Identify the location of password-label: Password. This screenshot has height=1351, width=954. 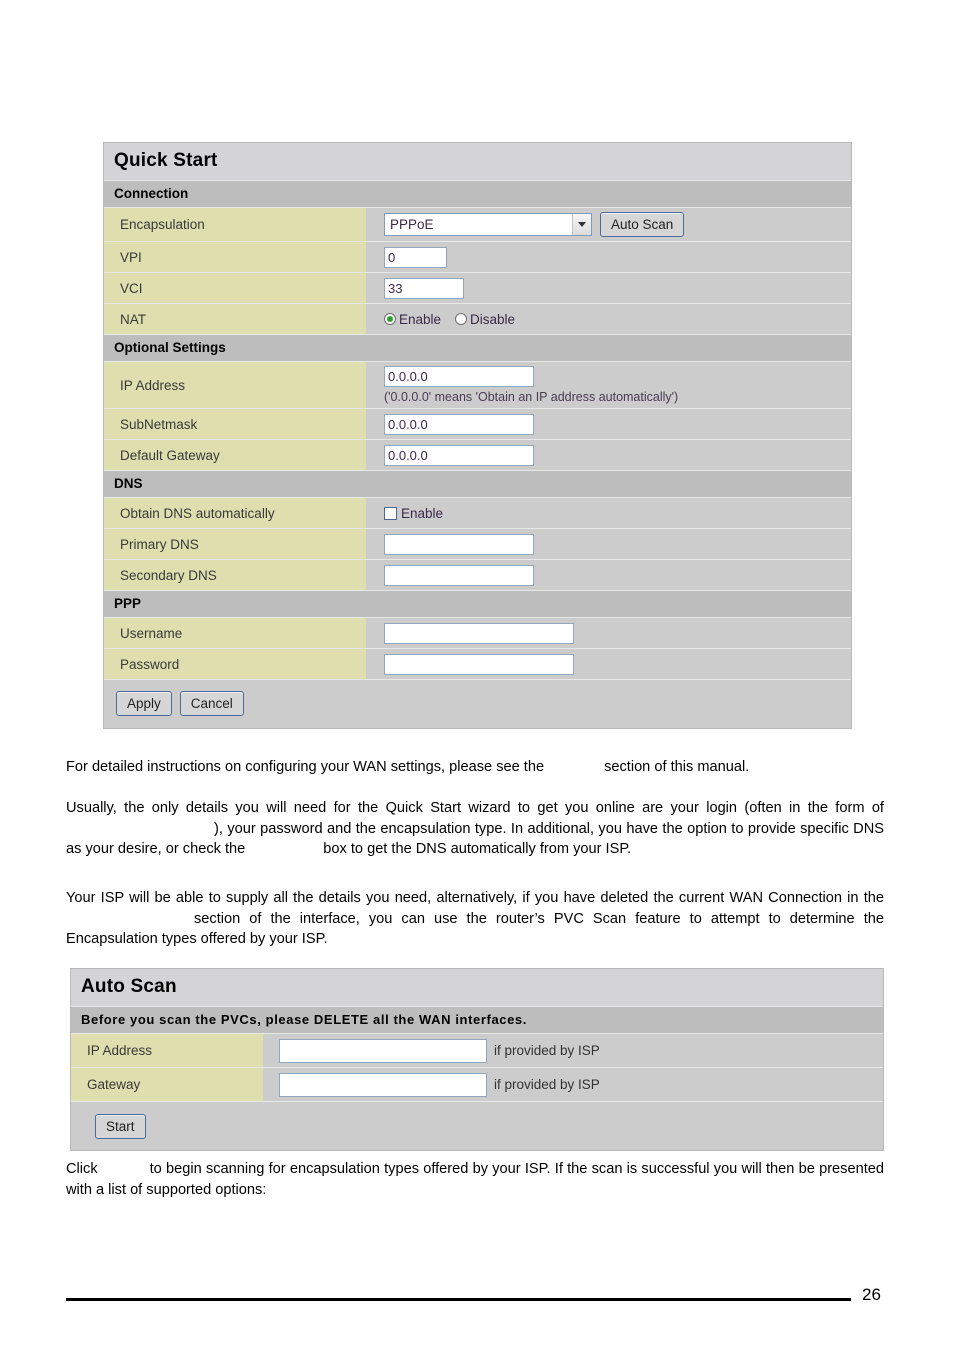
(235, 664).